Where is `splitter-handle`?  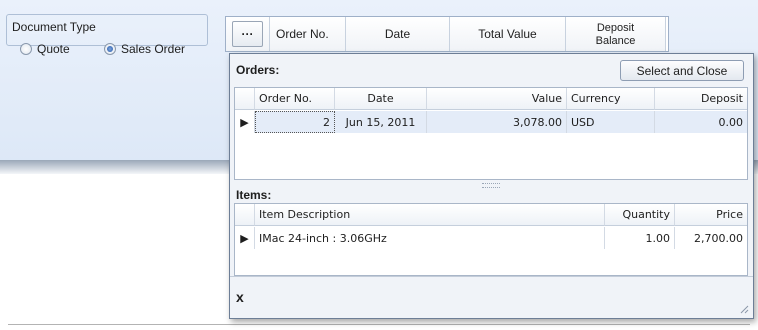
splitter-handle is located at coordinates (491, 185).